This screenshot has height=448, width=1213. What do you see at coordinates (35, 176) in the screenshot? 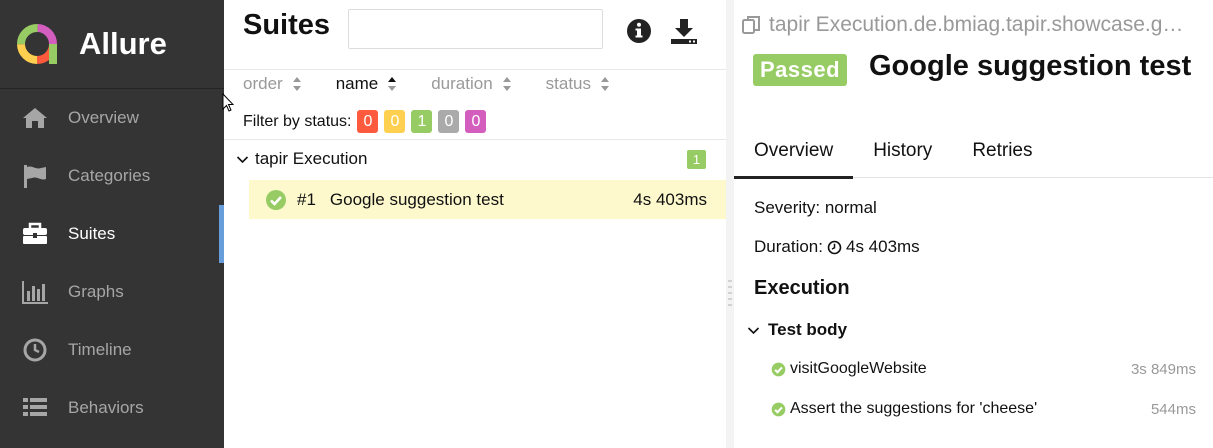
I see `flag-icon` at bounding box center [35, 176].